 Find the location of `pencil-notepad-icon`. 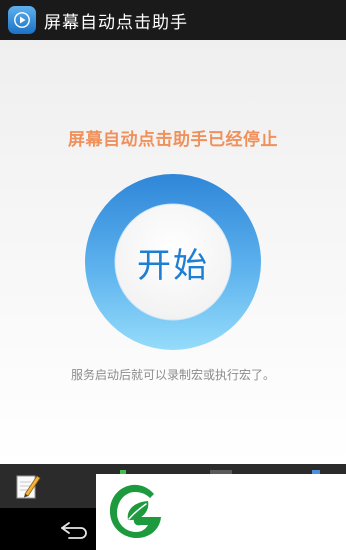

pencil-notepad-icon is located at coordinates (28, 487).